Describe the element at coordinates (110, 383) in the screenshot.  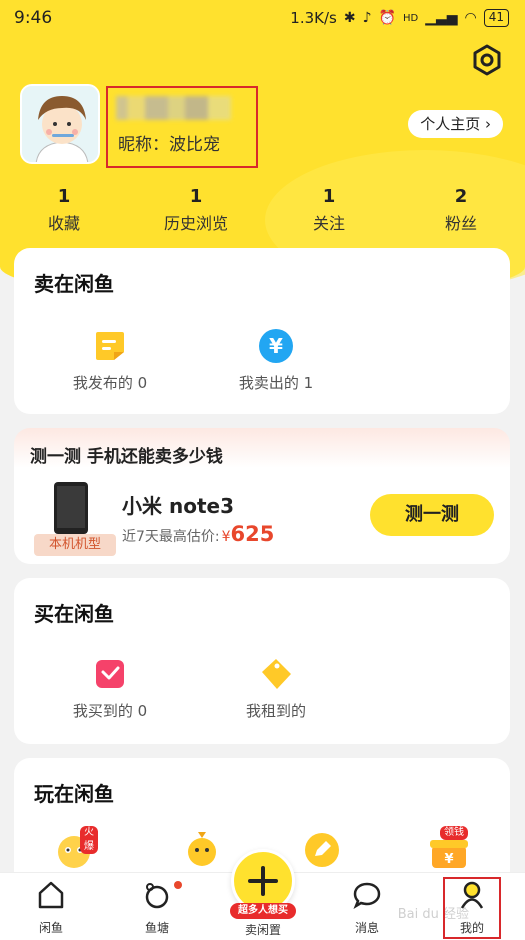
I see `my-published-label: 我发布的 0` at that location.